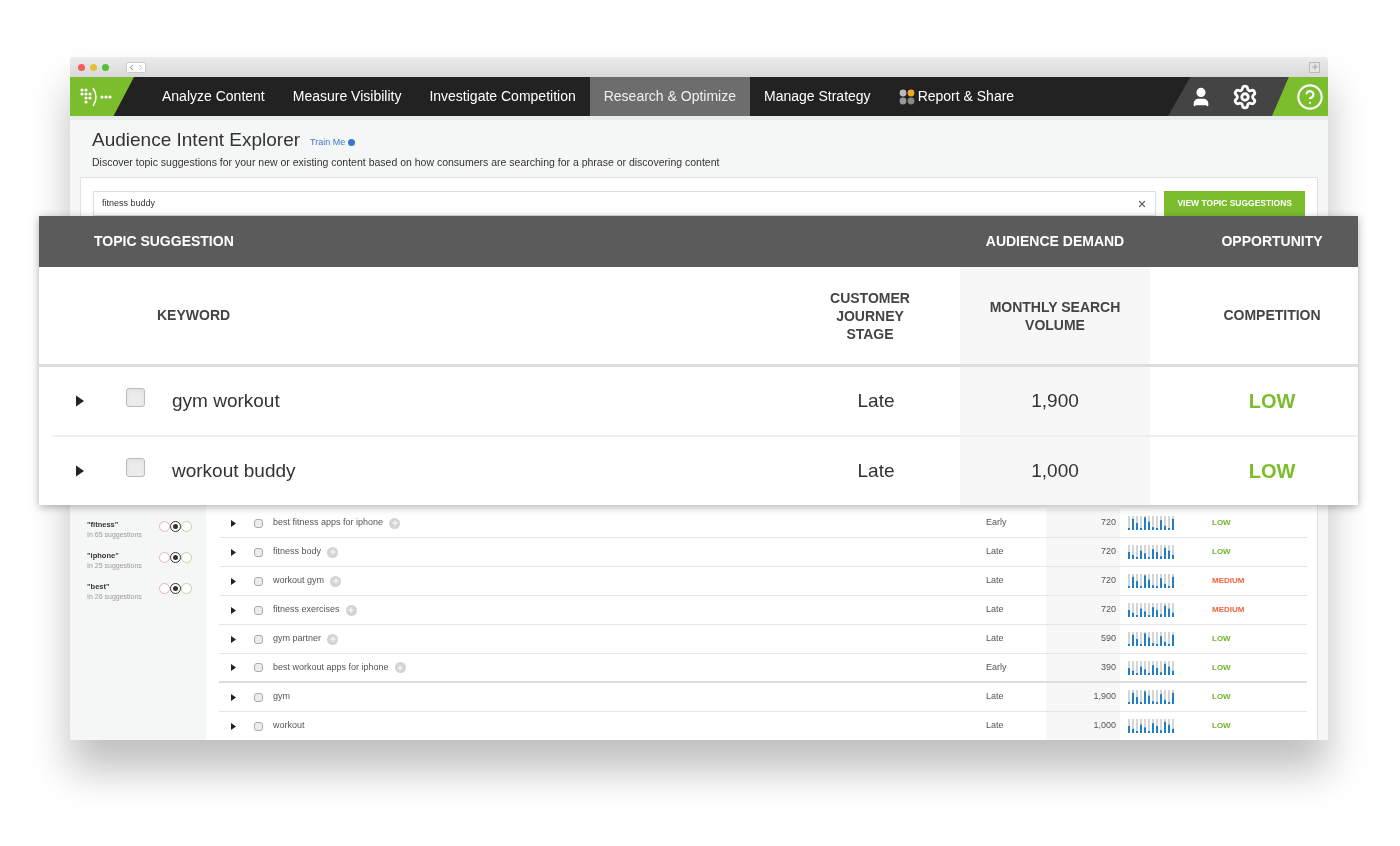 This screenshot has height=846, width=1400. What do you see at coordinates (625, 203) in the screenshot?
I see `search-field: fitness buddy` at bounding box center [625, 203].